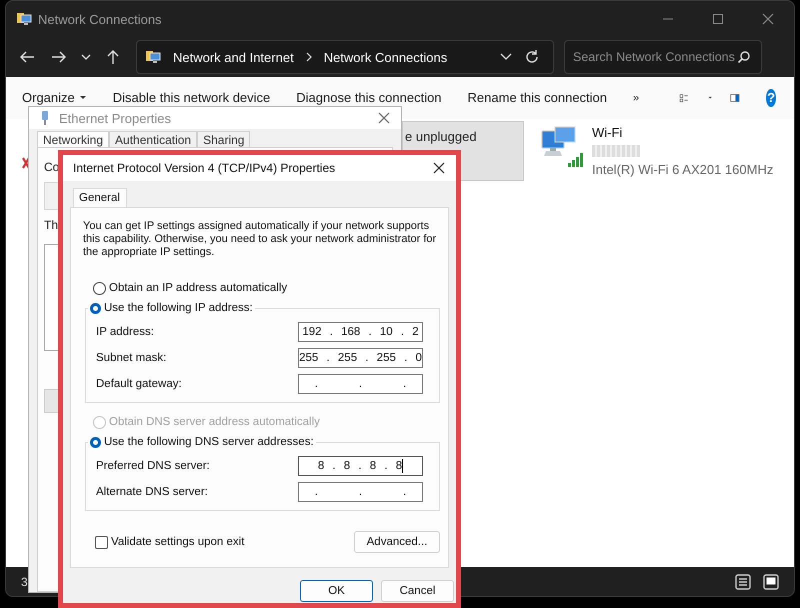  Describe the element at coordinates (139, 384) in the screenshot. I see `field-label: Default gateway:` at that location.